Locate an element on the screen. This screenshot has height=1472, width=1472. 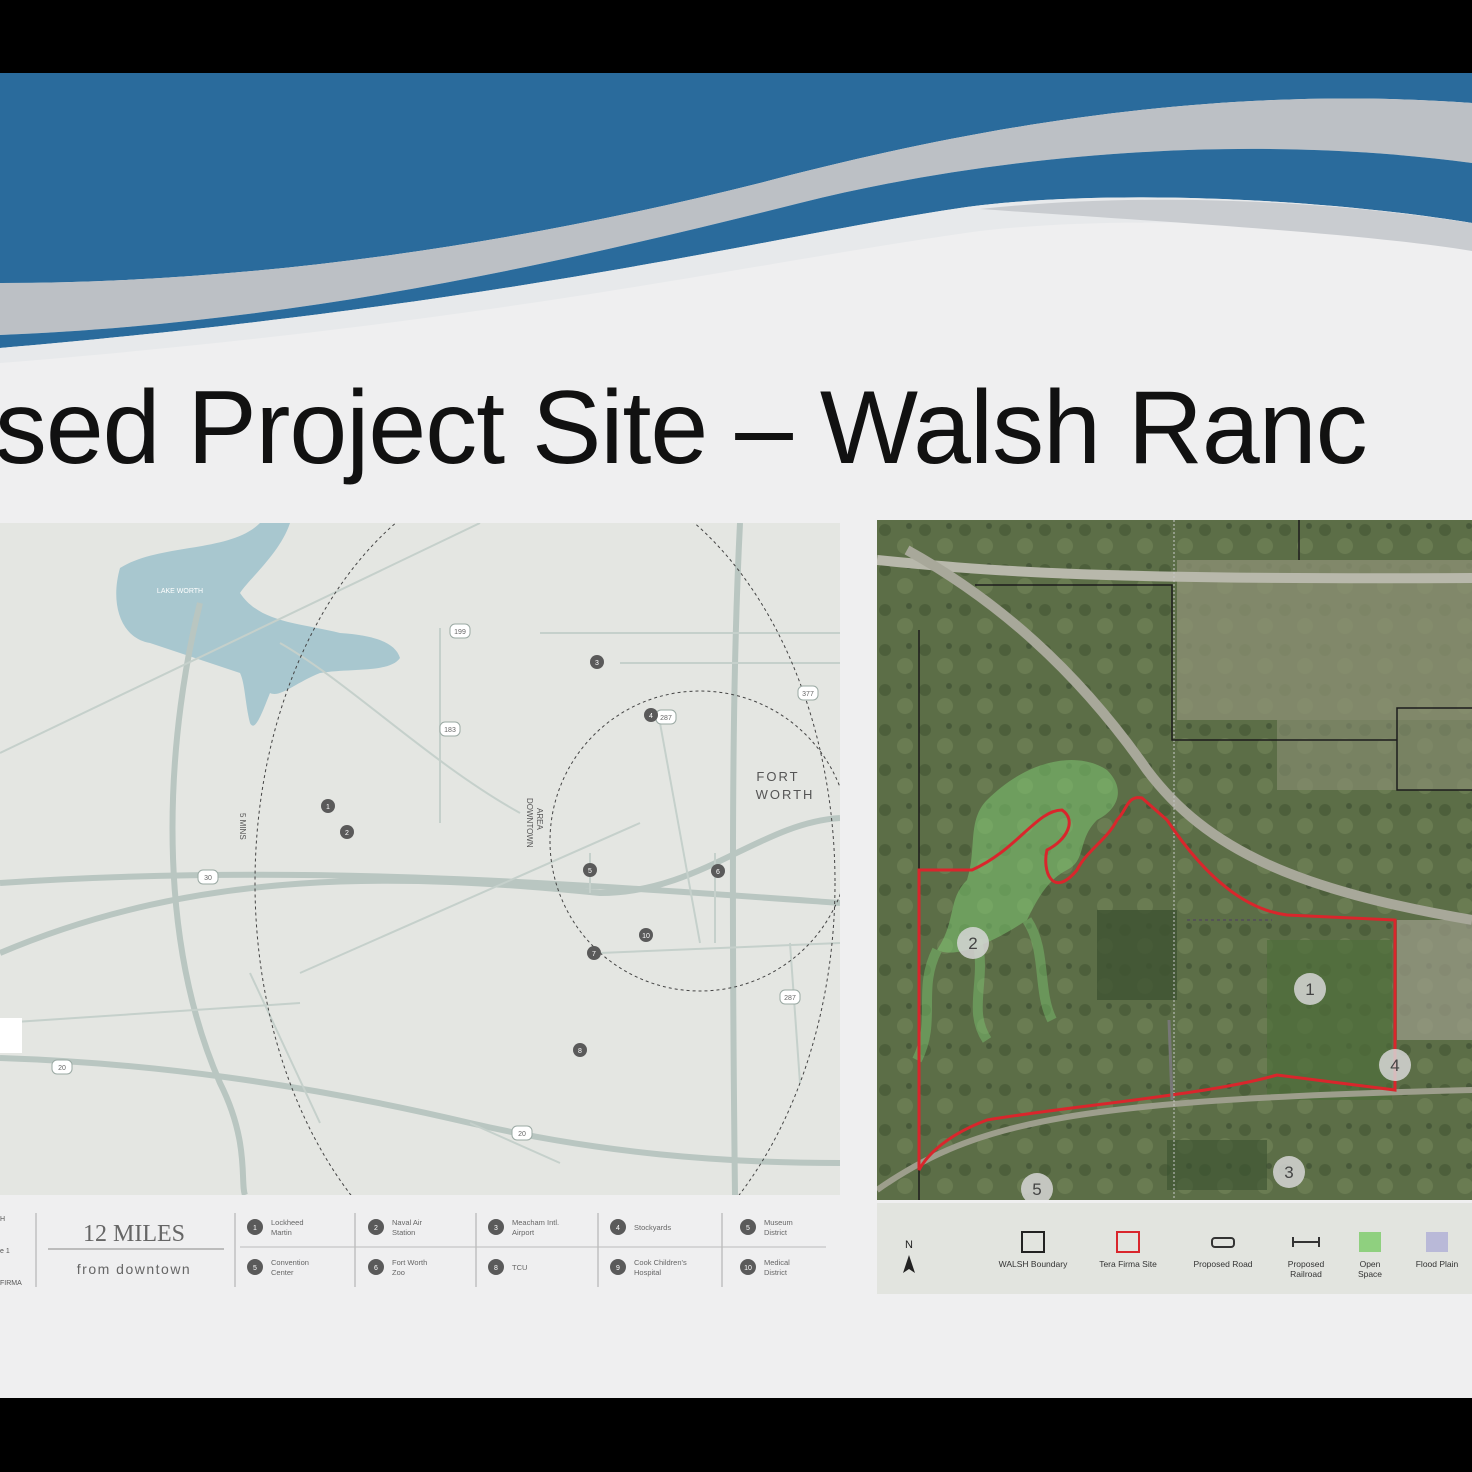
poi-marker-label: 2 is located at coordinates (347, 833).